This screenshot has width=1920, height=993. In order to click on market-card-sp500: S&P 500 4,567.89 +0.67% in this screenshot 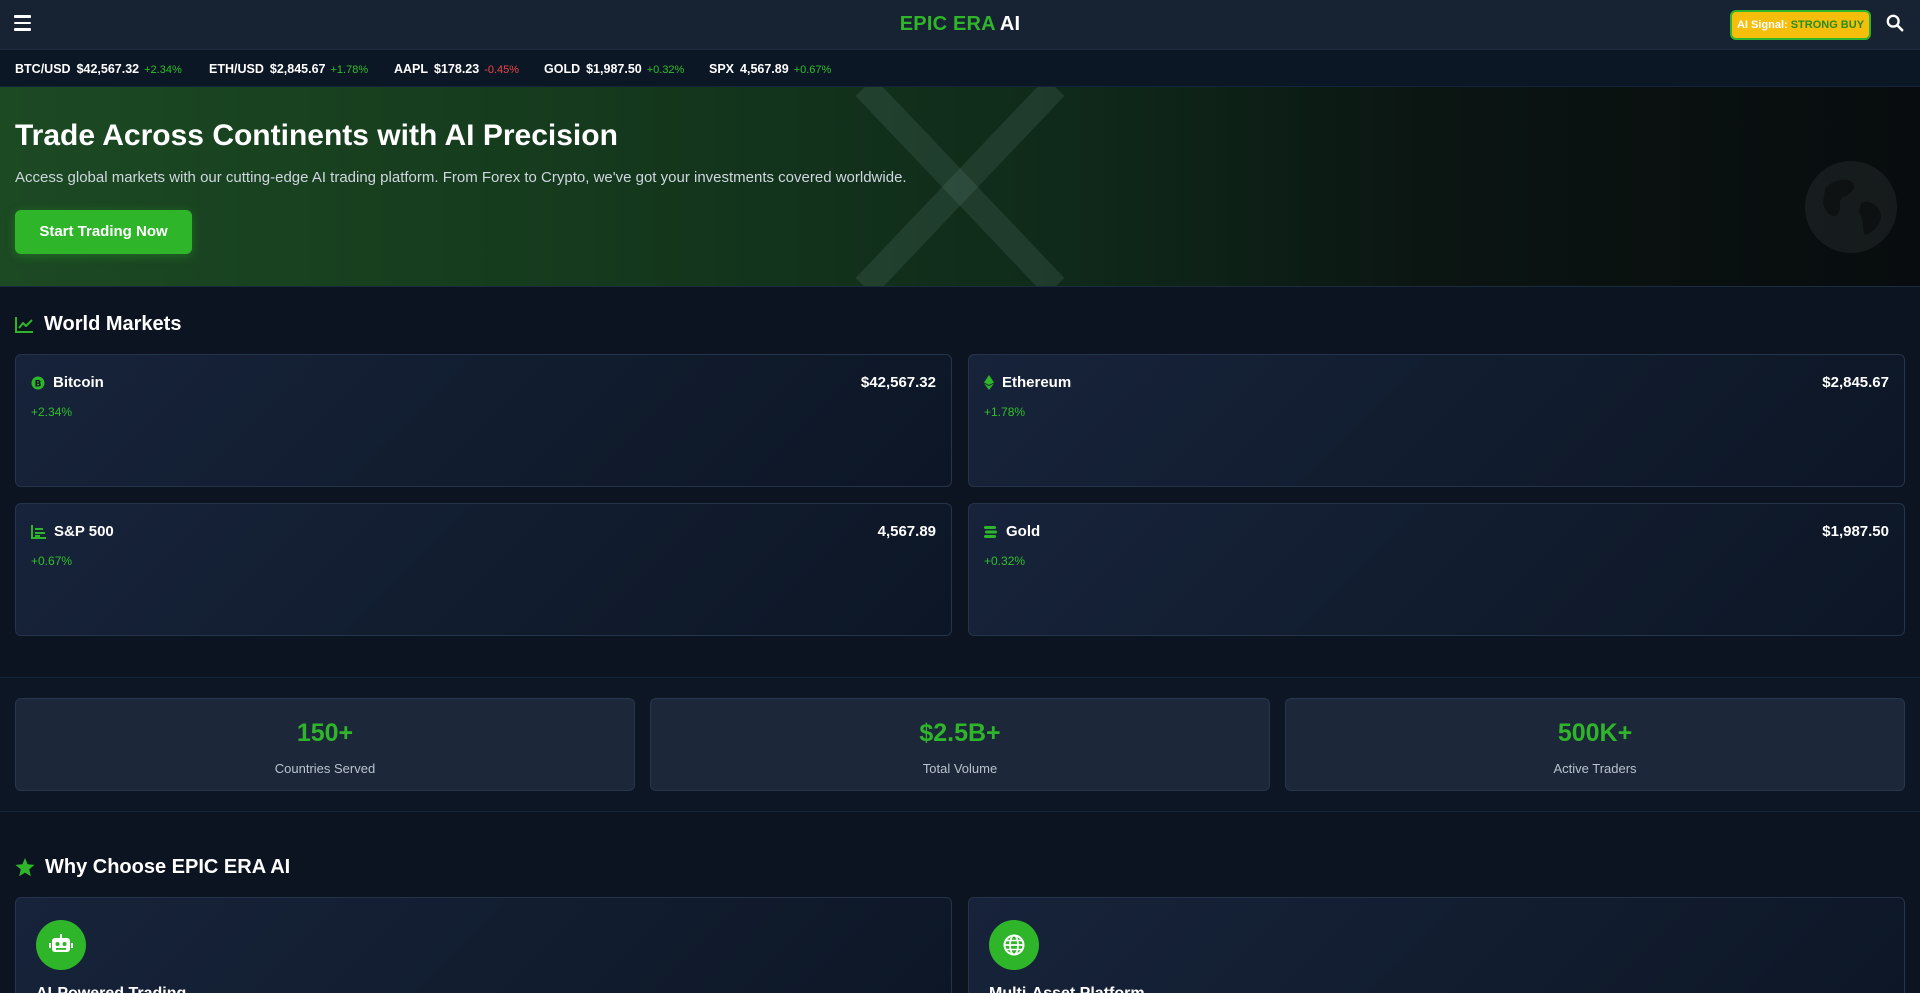, I will do `click(483, 569)`.